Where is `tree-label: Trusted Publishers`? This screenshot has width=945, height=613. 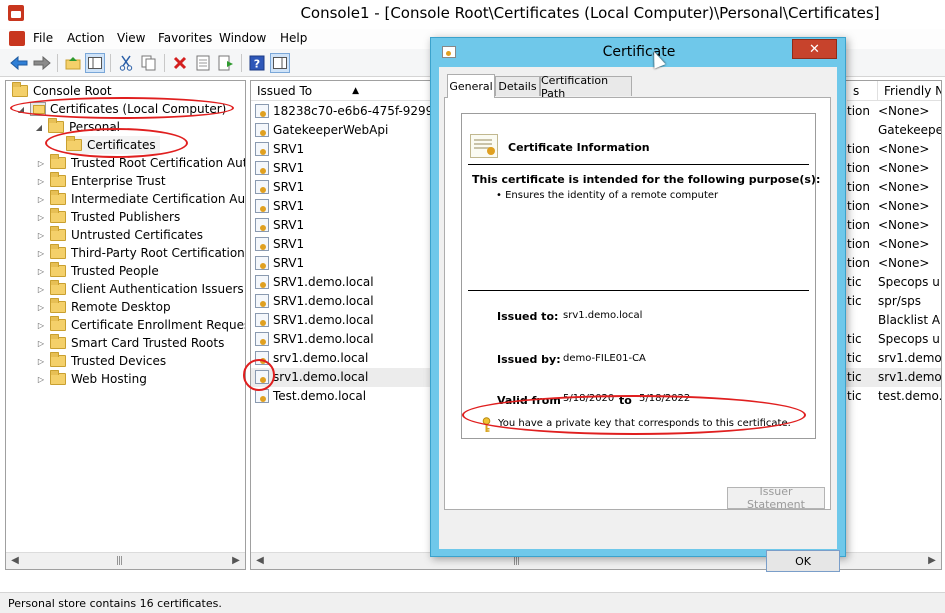 tree-label: Trusted Publishers is located at coordinates (126, 217).